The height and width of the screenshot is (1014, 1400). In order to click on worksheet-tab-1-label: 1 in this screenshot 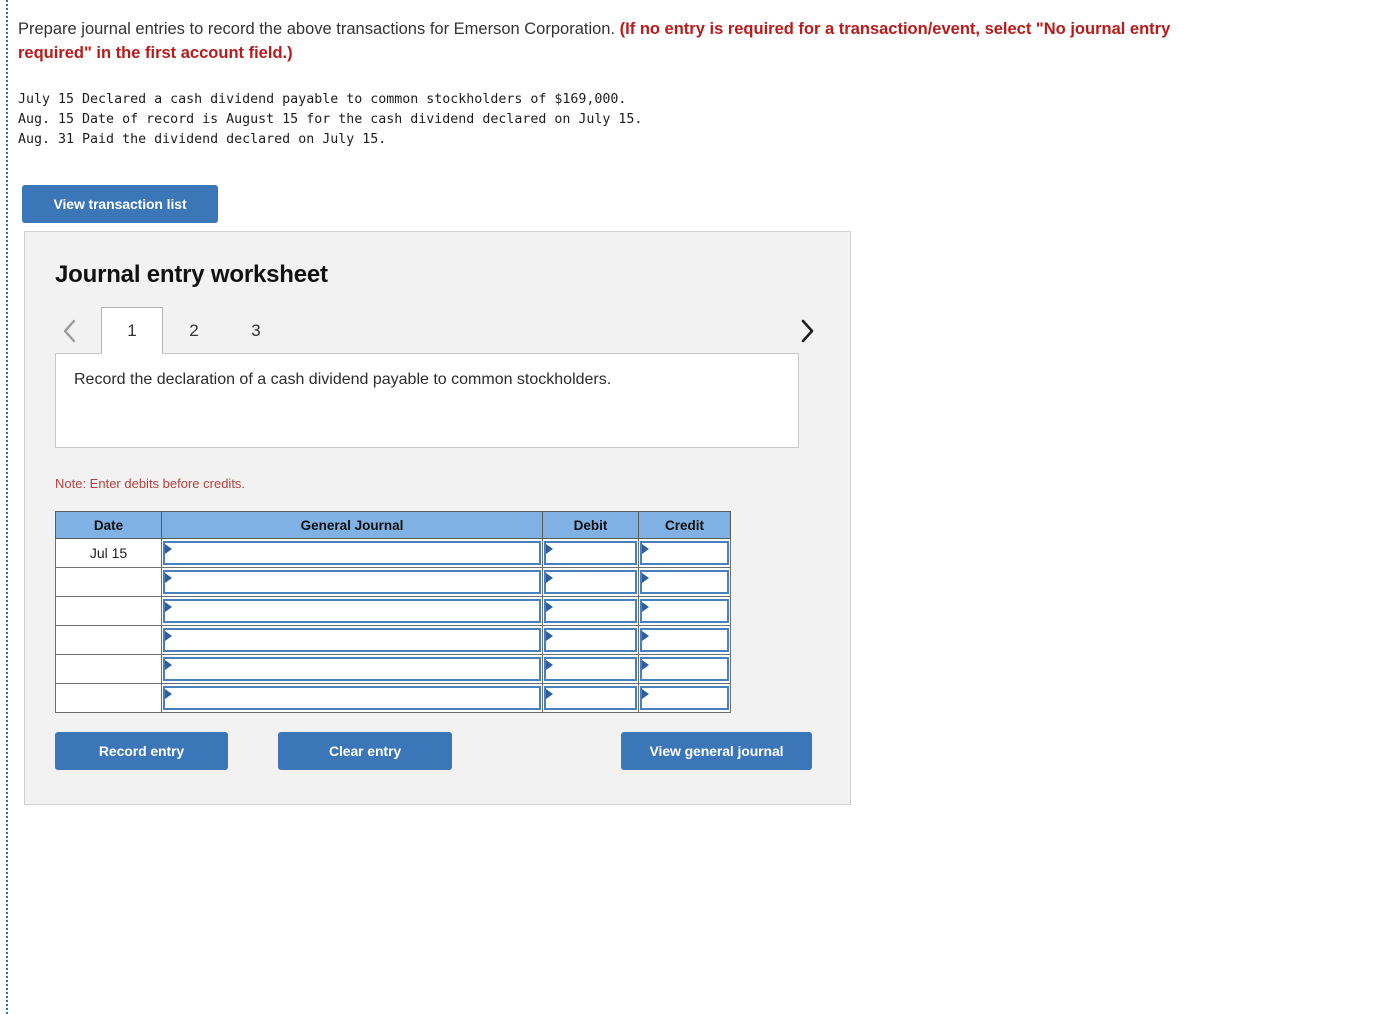, I will do `click(132, 330)`.